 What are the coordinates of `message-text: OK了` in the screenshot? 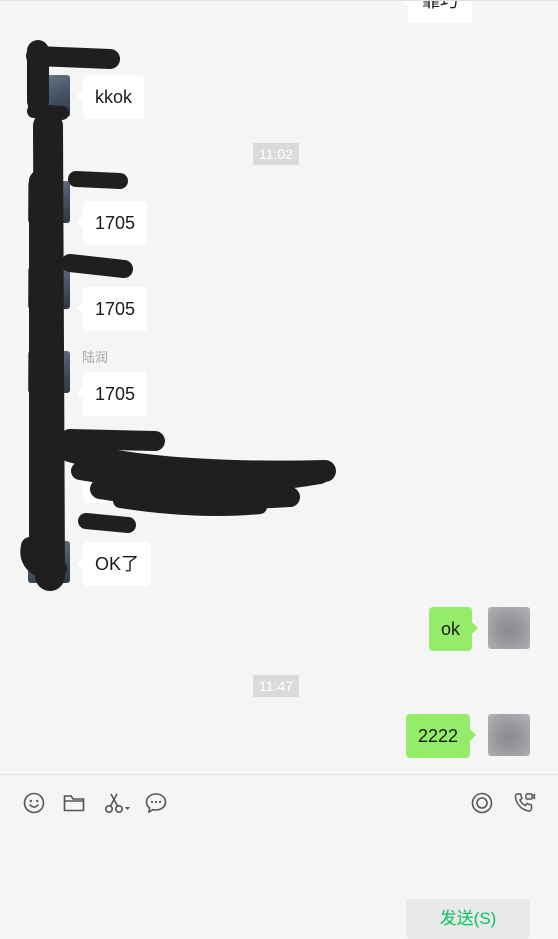 It's located at (117, 564).